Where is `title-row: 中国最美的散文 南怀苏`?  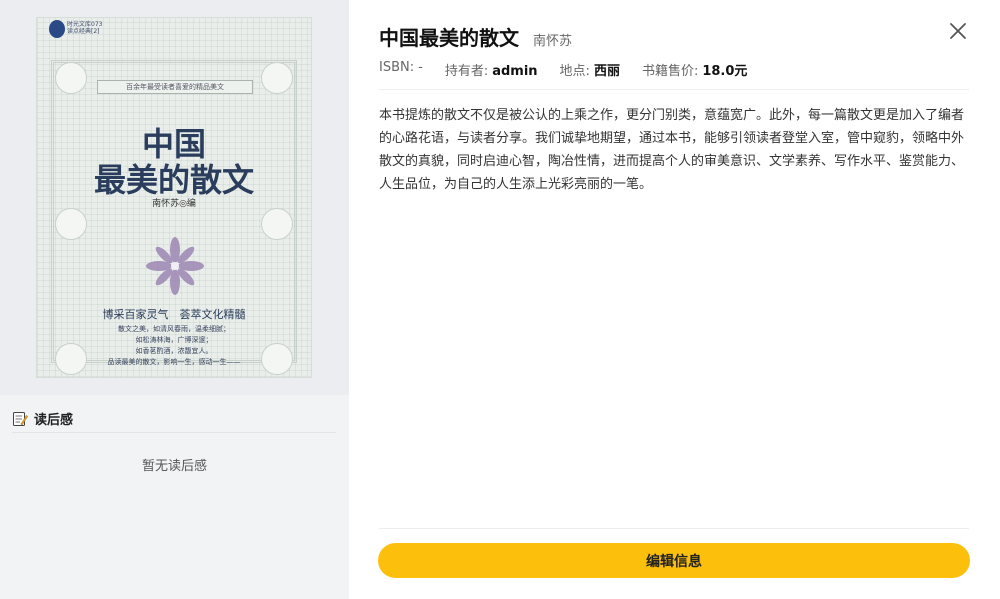
title-row: 中国最美的散文 南怀苏 is located at coordinates (475, 36).